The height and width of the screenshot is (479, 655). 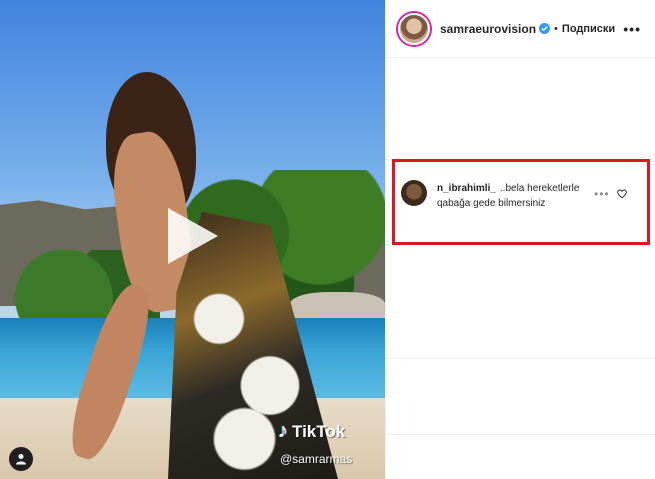 I want to click on post-header: samraeurovision • Подписки •••, so click(x=520, y=29).